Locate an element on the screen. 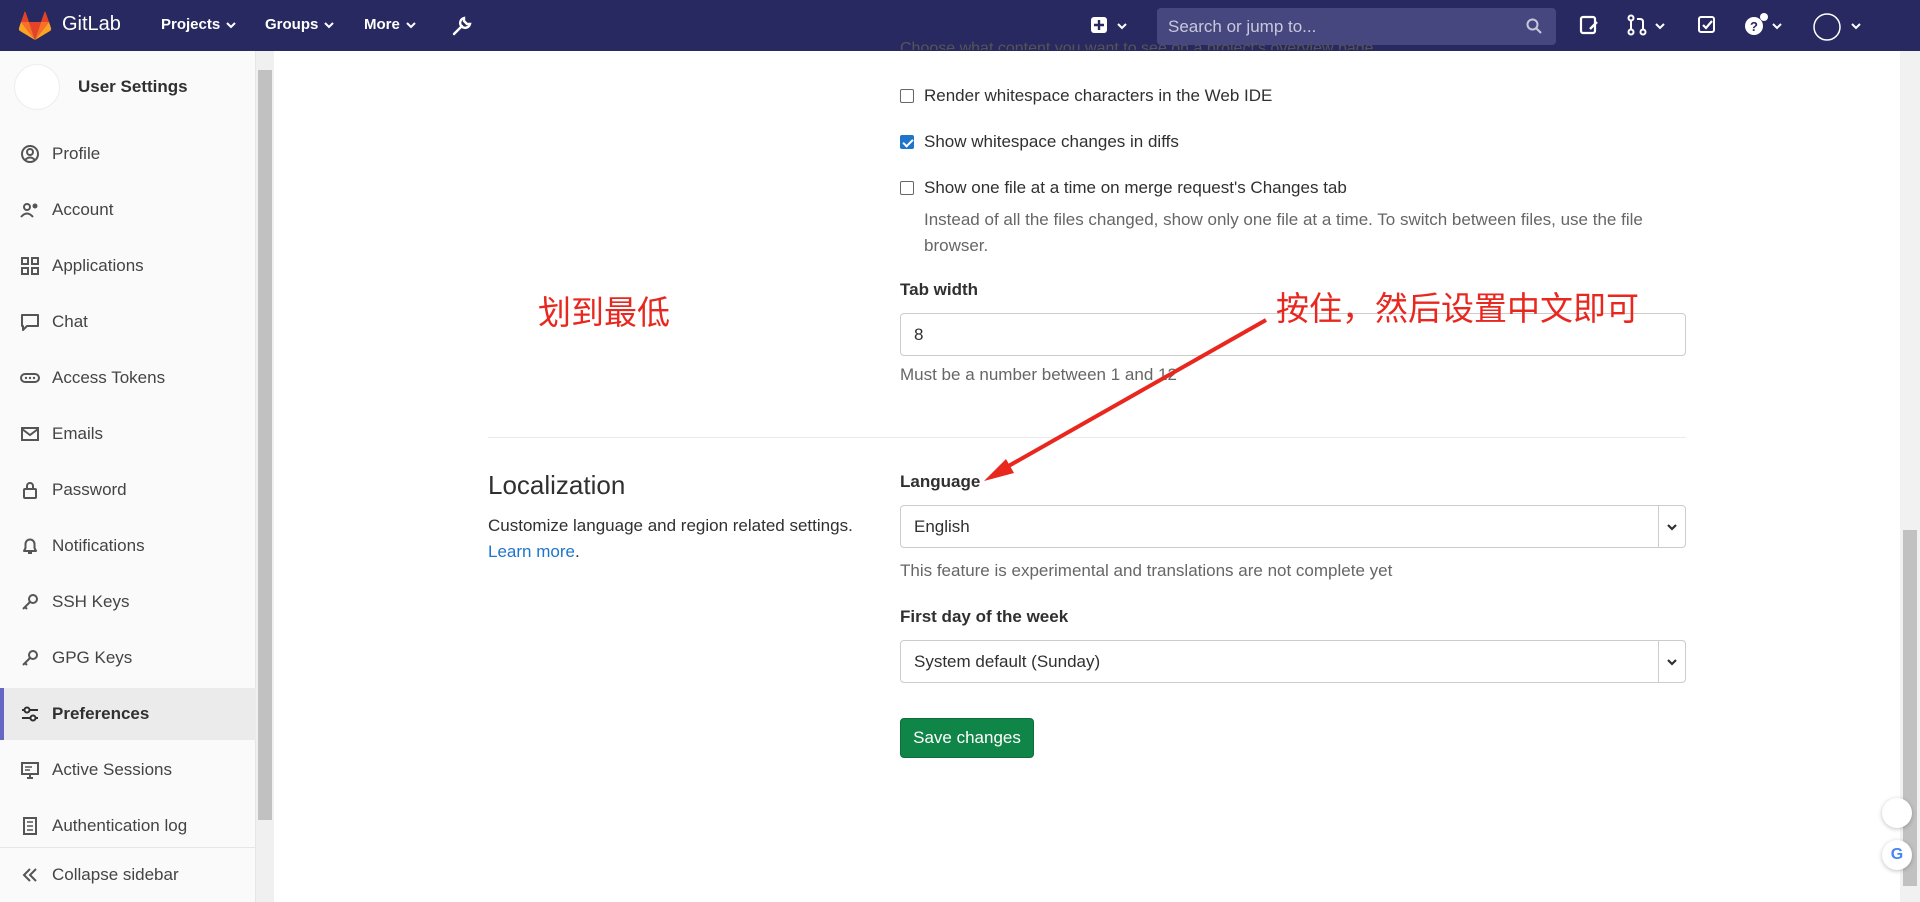 The height and width of the screenshot is (902, 1920). language-label: Language is located at coordinates (940, 481).